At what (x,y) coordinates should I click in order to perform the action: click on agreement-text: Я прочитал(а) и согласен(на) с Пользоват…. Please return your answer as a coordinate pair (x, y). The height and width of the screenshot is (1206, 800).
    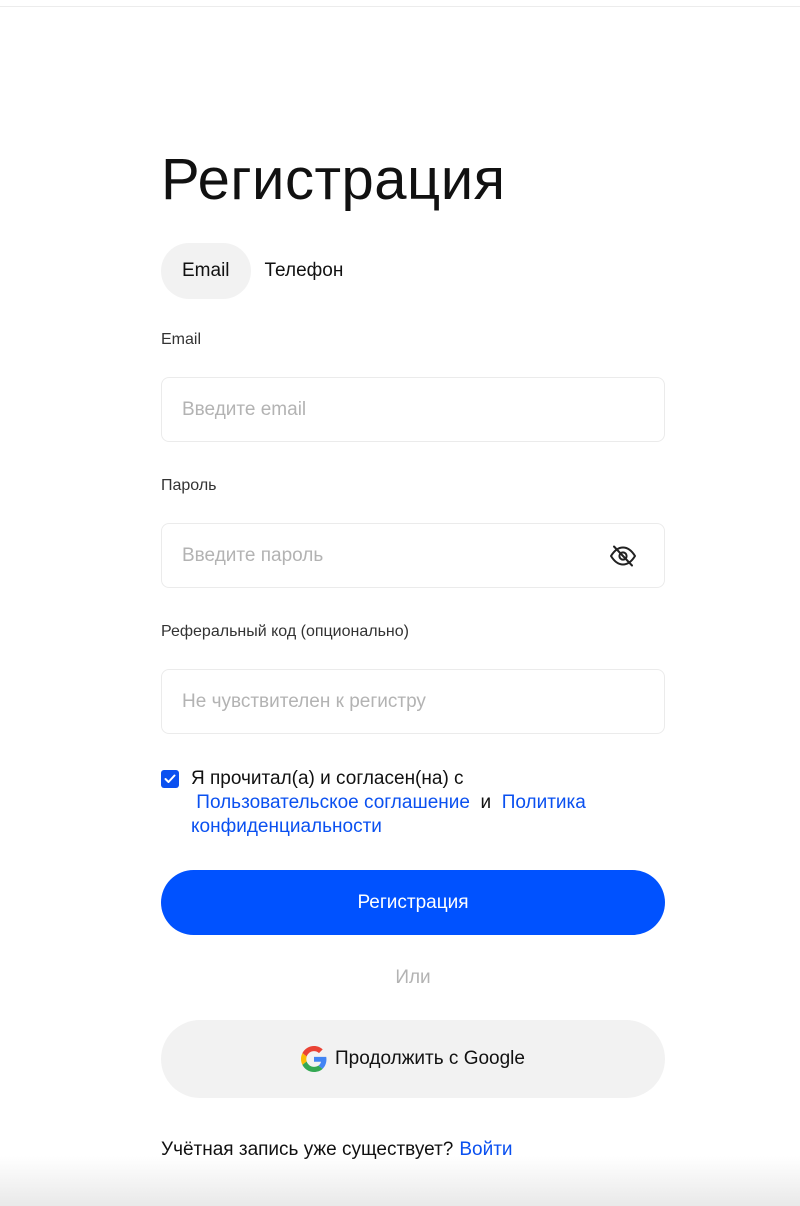
    Looking at the image, I should click on (411, 803).